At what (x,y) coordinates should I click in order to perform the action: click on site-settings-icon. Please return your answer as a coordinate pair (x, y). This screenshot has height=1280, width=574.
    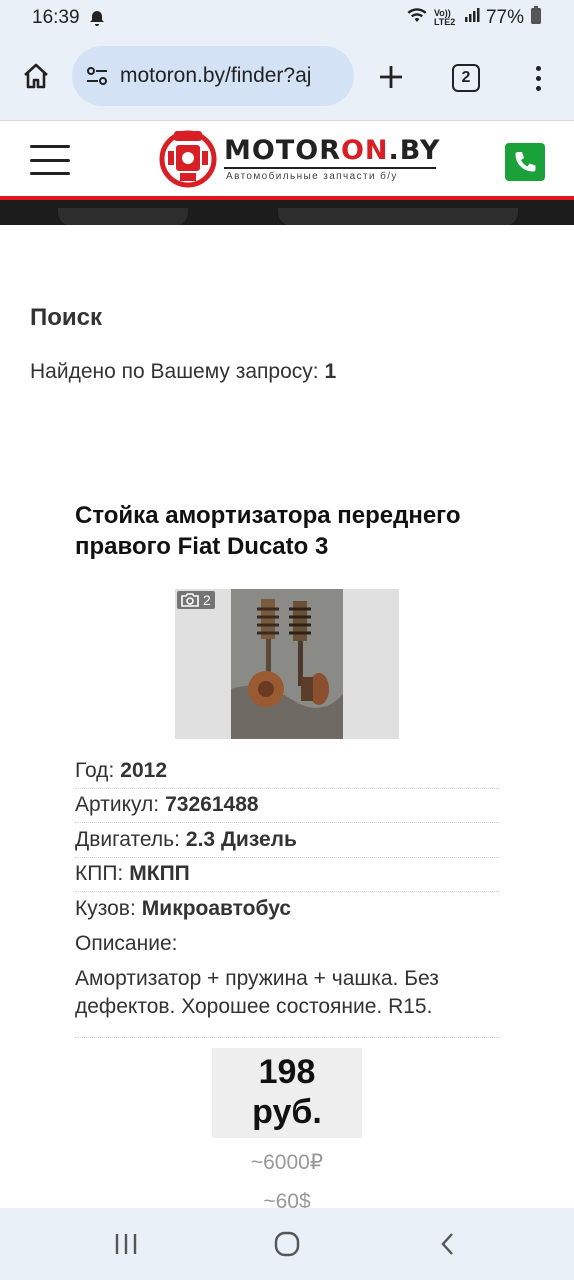
    Looking at the image, I should click on (97, 76).